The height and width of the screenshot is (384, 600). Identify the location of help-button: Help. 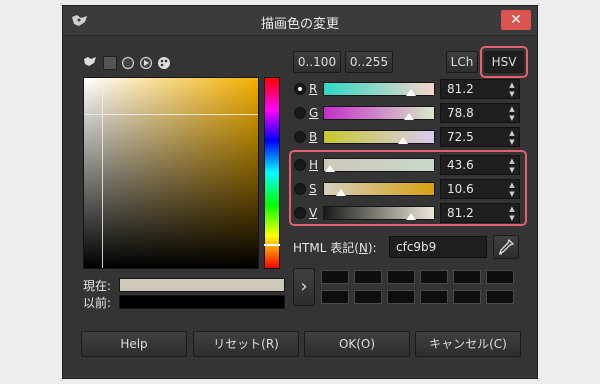
(134, 344).